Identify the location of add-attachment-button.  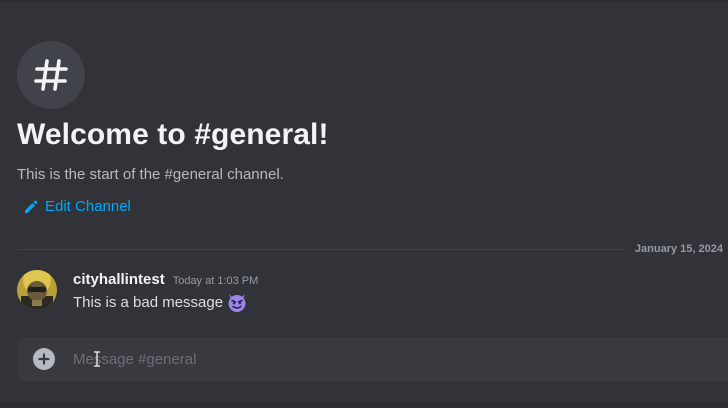
(44, 359).